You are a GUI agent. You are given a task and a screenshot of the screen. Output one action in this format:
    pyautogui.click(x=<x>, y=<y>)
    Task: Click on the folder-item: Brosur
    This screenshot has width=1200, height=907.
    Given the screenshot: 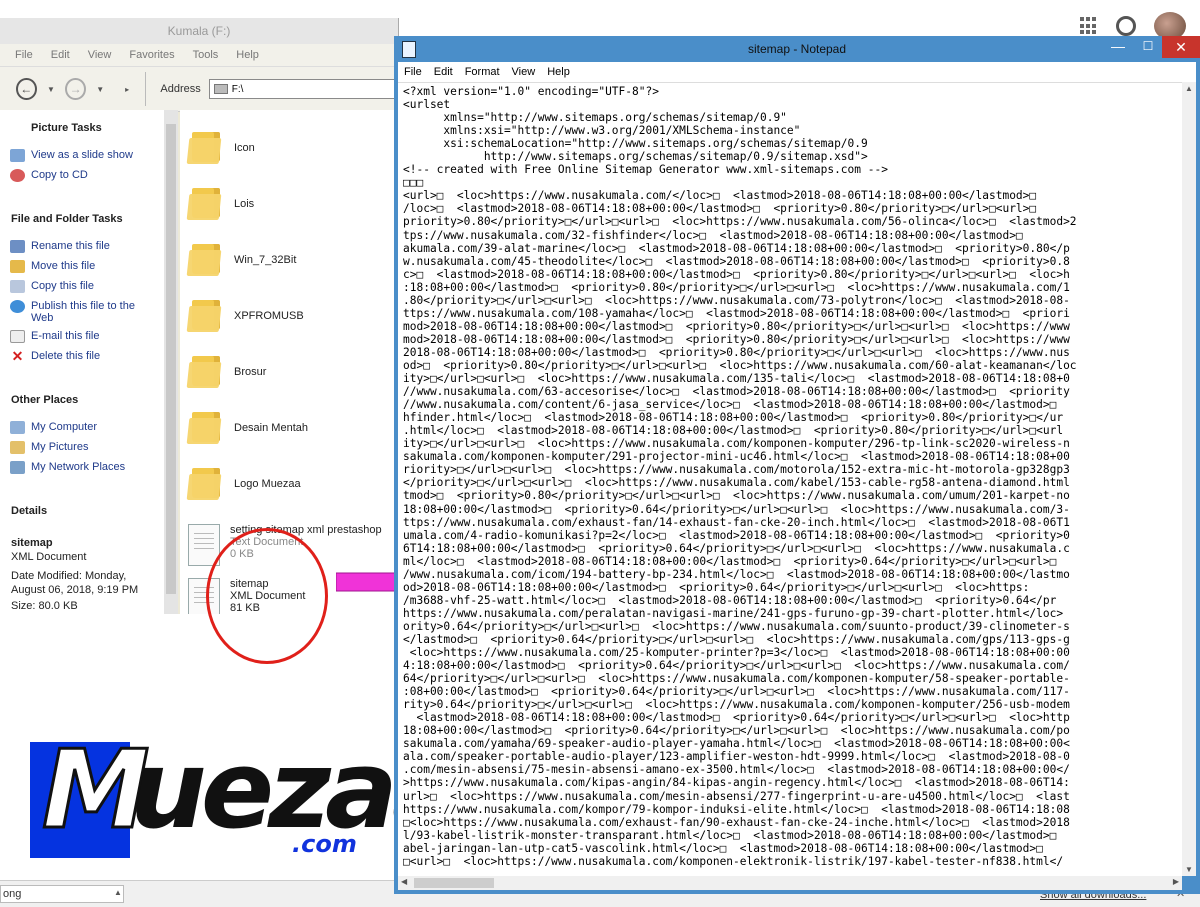 What is the action you would take?
    pyautogui.click(x=227, y=372)
    